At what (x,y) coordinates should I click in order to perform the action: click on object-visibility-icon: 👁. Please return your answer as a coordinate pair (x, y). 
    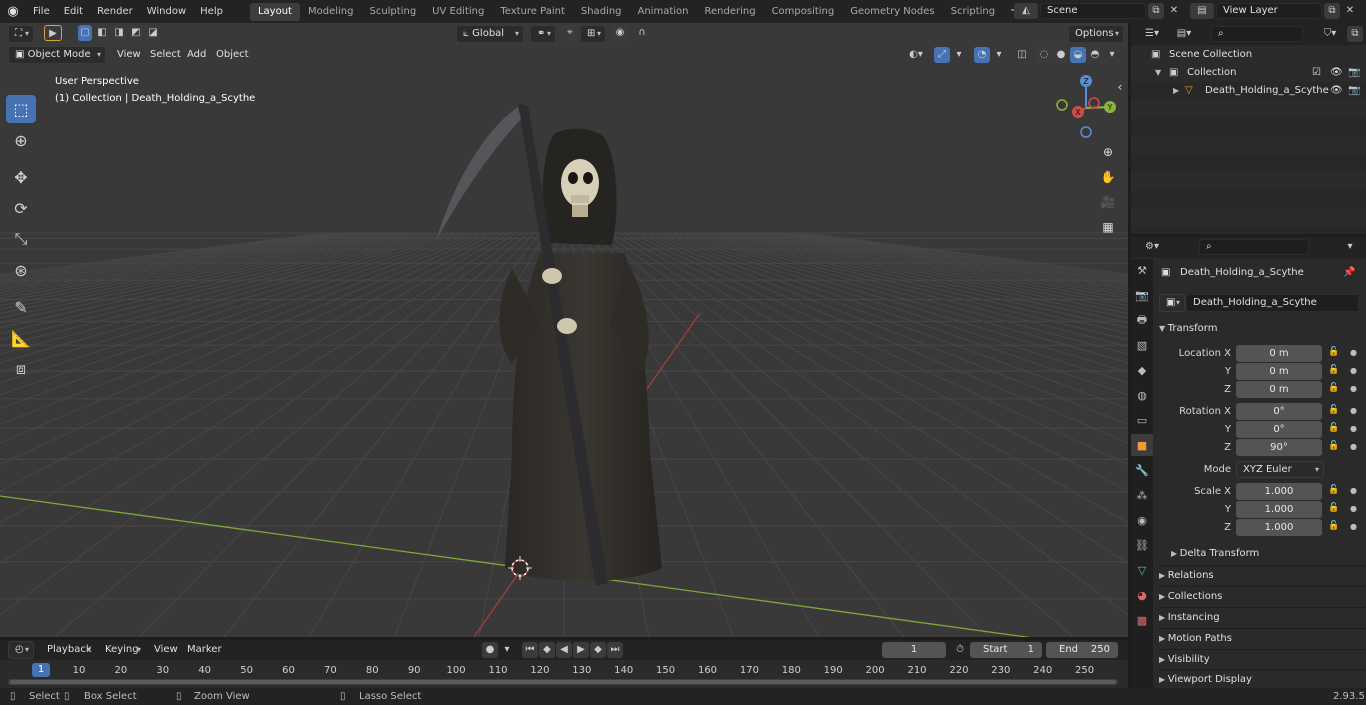
    Looking at the image, I should click on (1336, 91).